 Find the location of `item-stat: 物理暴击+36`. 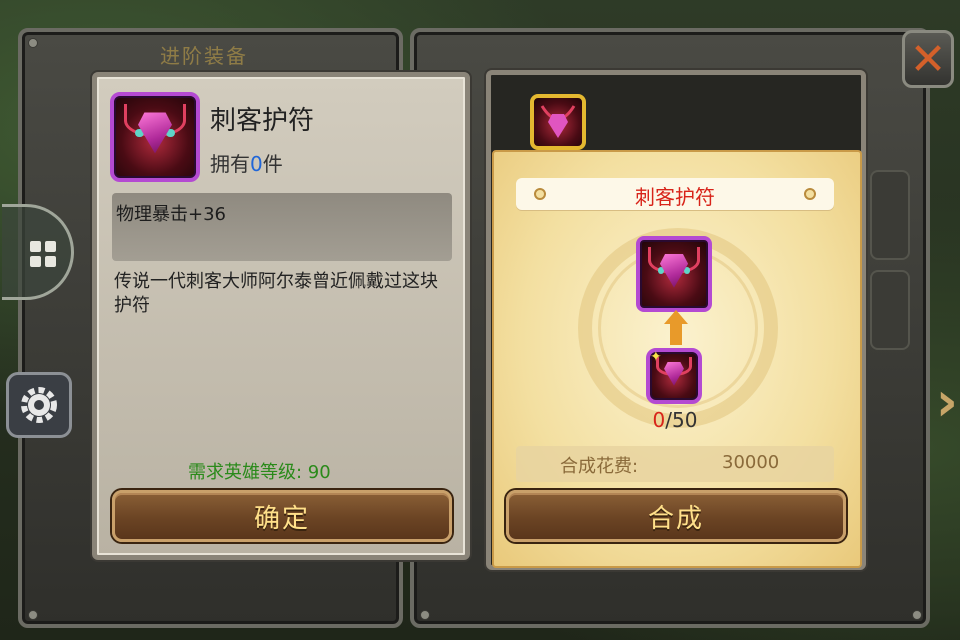

item-stat: 物理暴击+36 is located at coordinates (171, 214).